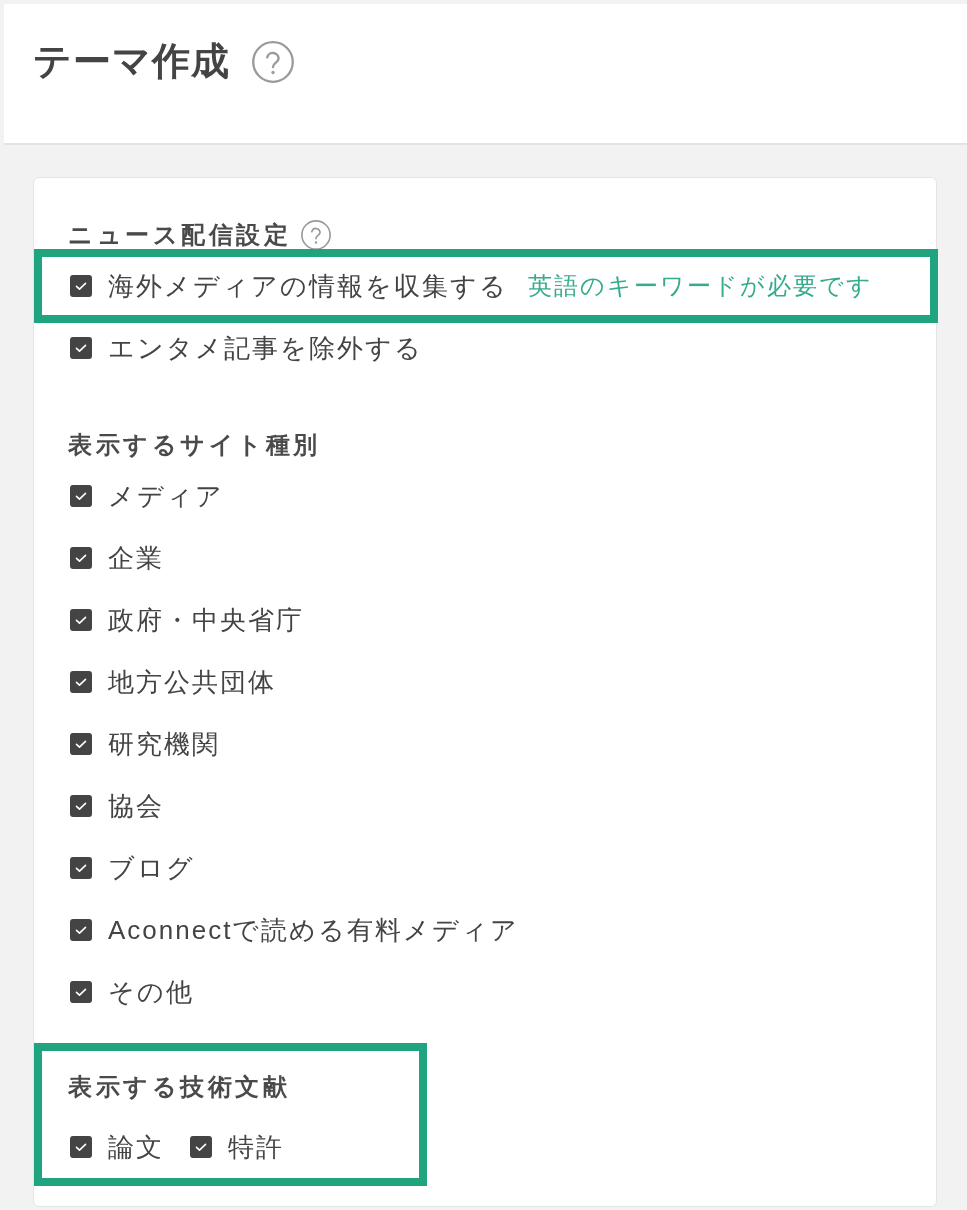 This screenshot has width=967, height=1210. Describe the element at coordinates (700, 286) in the screenshot. I see `hint-text: 英語のキーワードが必要です` at that location.